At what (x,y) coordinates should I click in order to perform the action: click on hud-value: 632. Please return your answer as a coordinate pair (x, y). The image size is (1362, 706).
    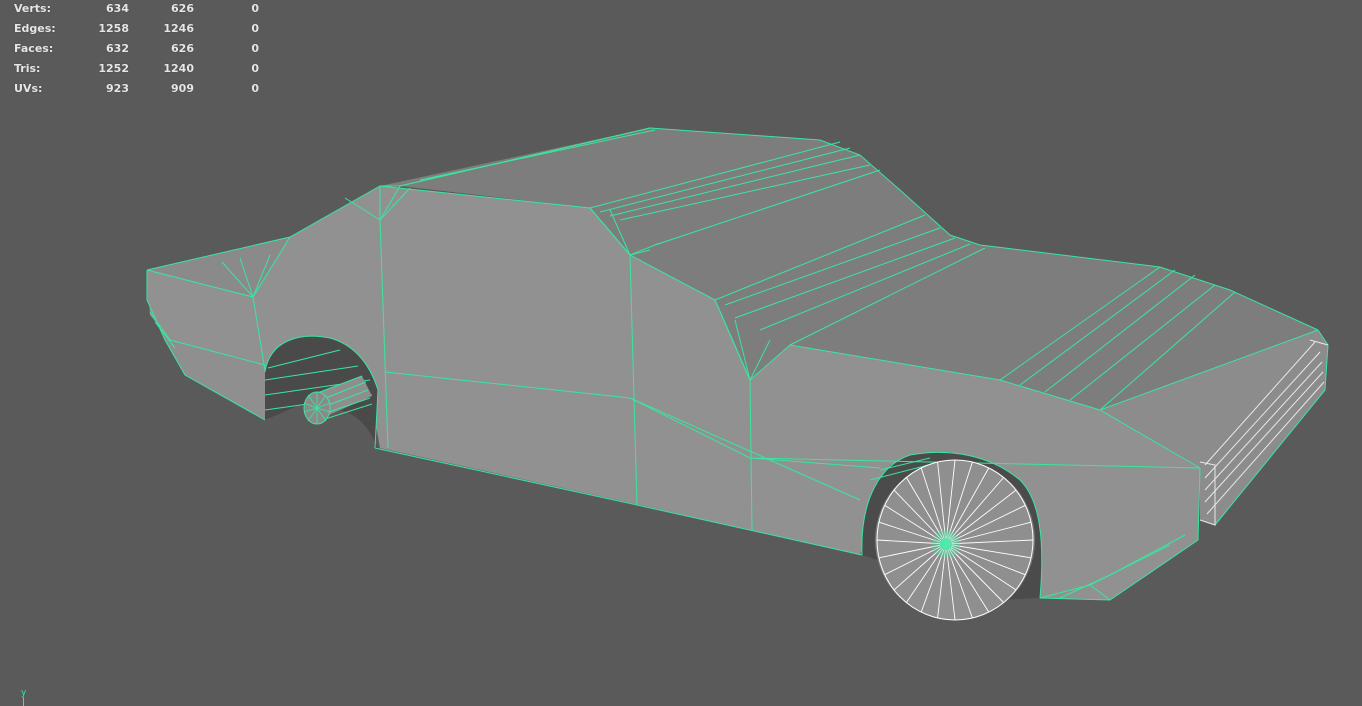
    Looking at the image, I should click on (117, 48).